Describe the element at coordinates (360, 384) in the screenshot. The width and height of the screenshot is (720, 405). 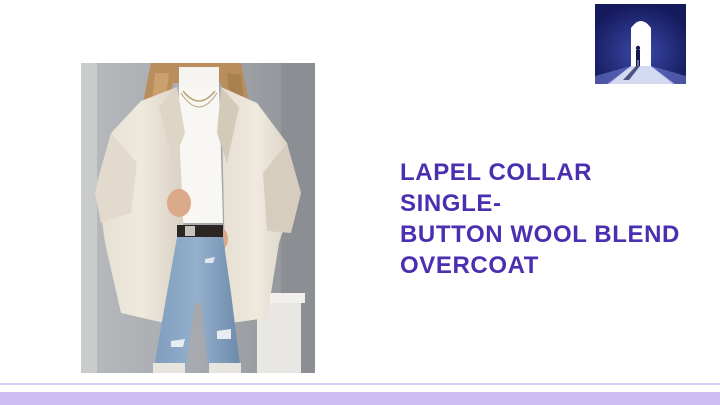
I see `footer-divider` at that location.